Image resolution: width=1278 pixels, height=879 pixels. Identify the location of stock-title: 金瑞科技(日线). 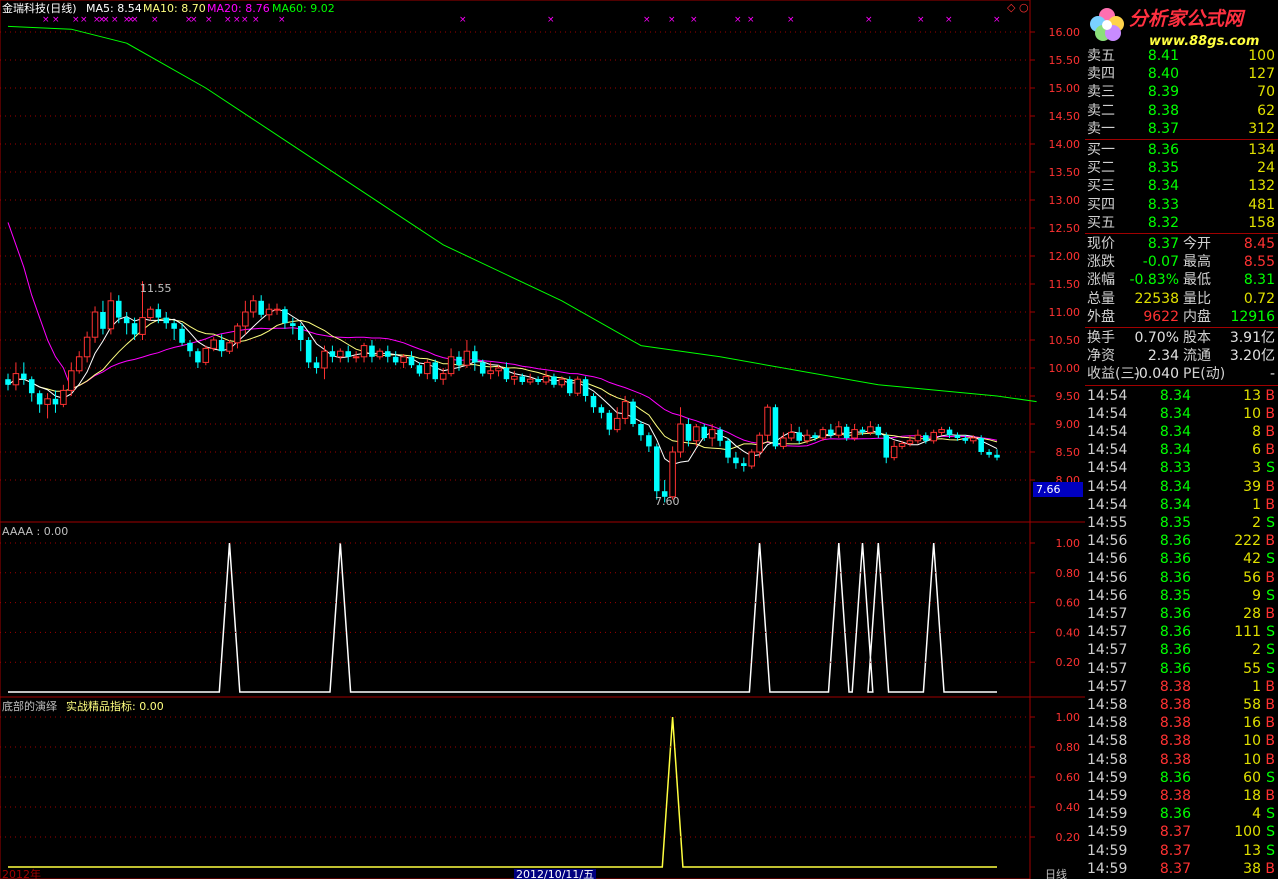
(39, 8).